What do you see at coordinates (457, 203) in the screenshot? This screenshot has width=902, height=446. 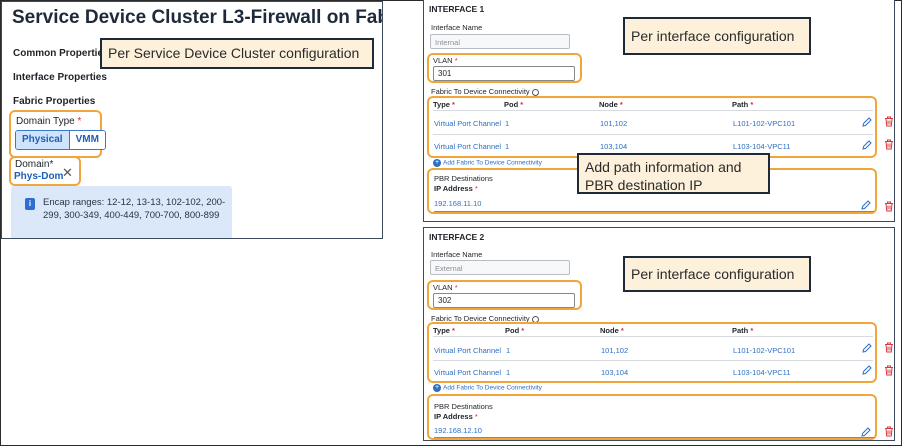 I see `ip-address-value: 192.168.11.10` at bounding box center [457, 203].